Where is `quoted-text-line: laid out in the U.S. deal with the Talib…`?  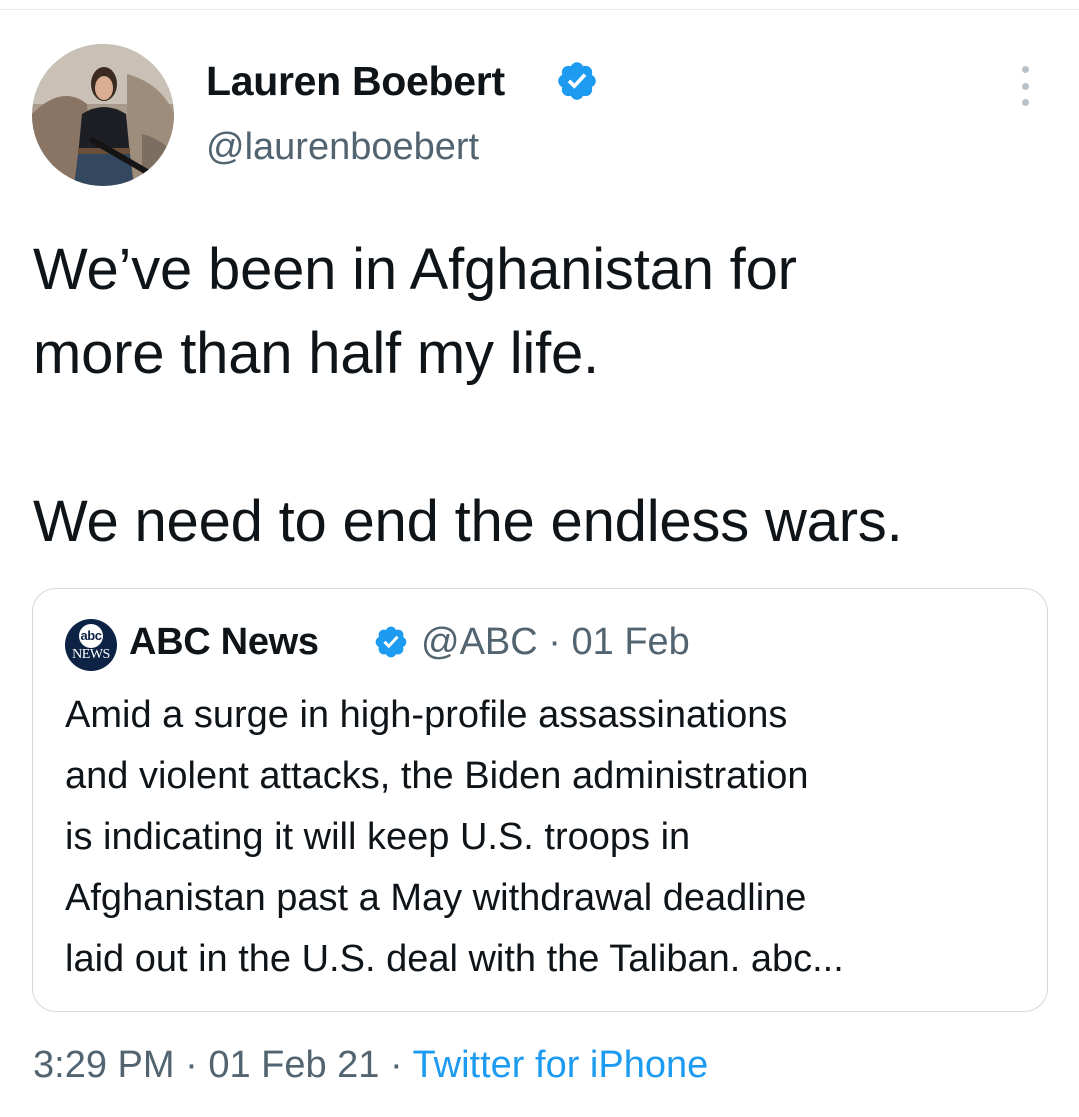
quoted-text-line: laid out in the U.S. deal with the Talib… is located at coordinates (454, 959).